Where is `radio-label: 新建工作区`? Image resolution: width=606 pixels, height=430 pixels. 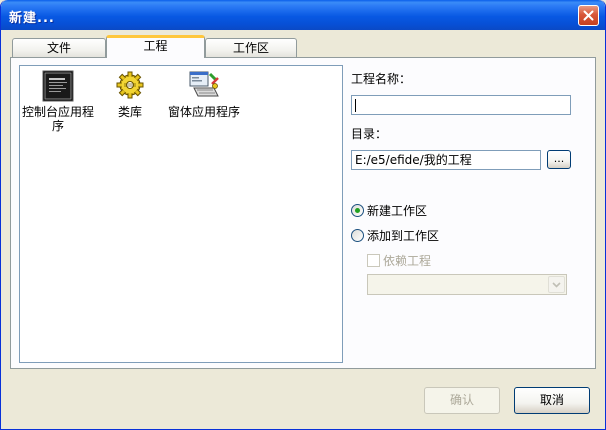 radio-label: 新建工作区 is located at coordinates (397, 211).